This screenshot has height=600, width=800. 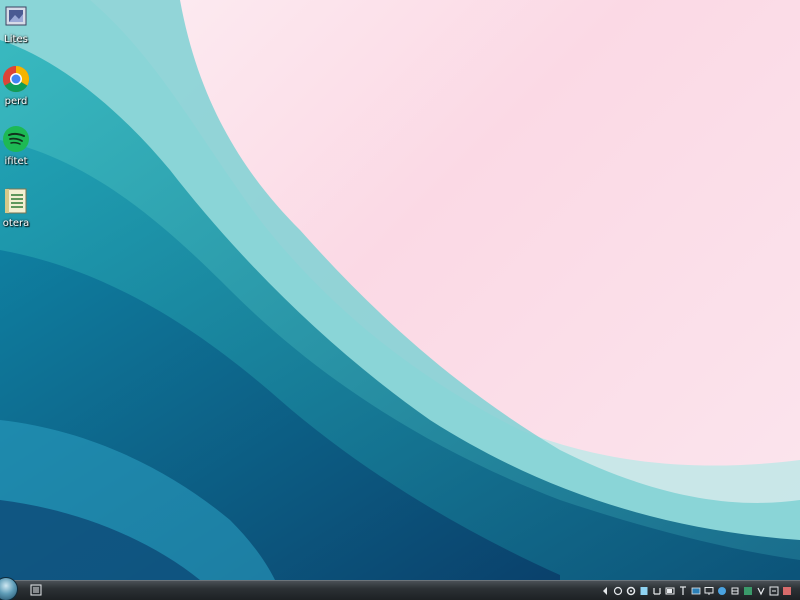 I want to click on folder-image-icon, so click(x=16, y=16).